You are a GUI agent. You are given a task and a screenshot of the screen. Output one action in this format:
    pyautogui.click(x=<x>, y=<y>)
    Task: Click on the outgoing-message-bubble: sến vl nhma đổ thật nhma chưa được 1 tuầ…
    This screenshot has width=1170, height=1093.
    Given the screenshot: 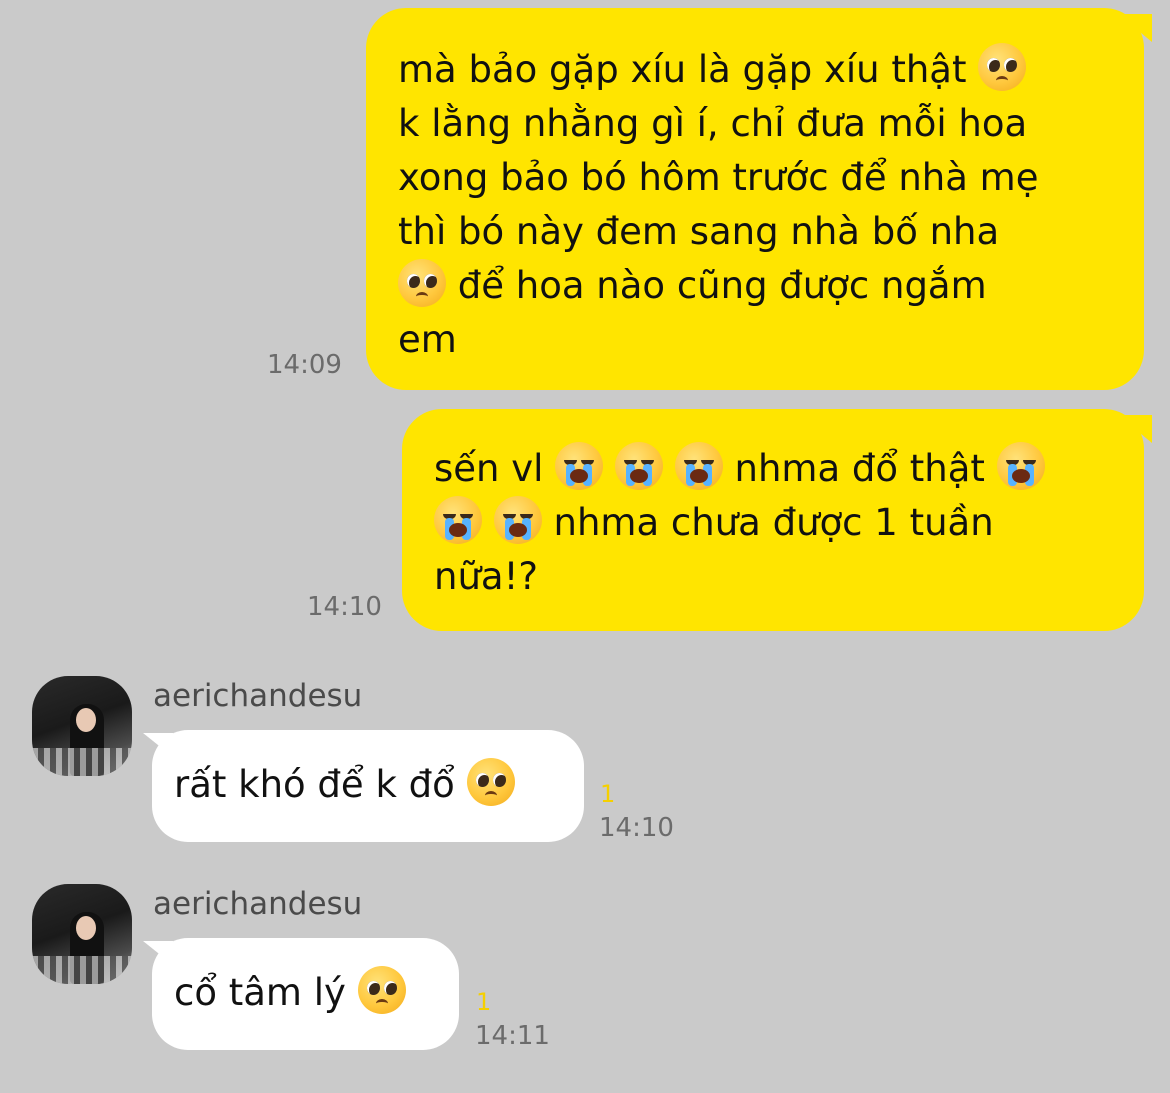 What is the action you would take?
    pyautogui.click(x=773, y=520)
    